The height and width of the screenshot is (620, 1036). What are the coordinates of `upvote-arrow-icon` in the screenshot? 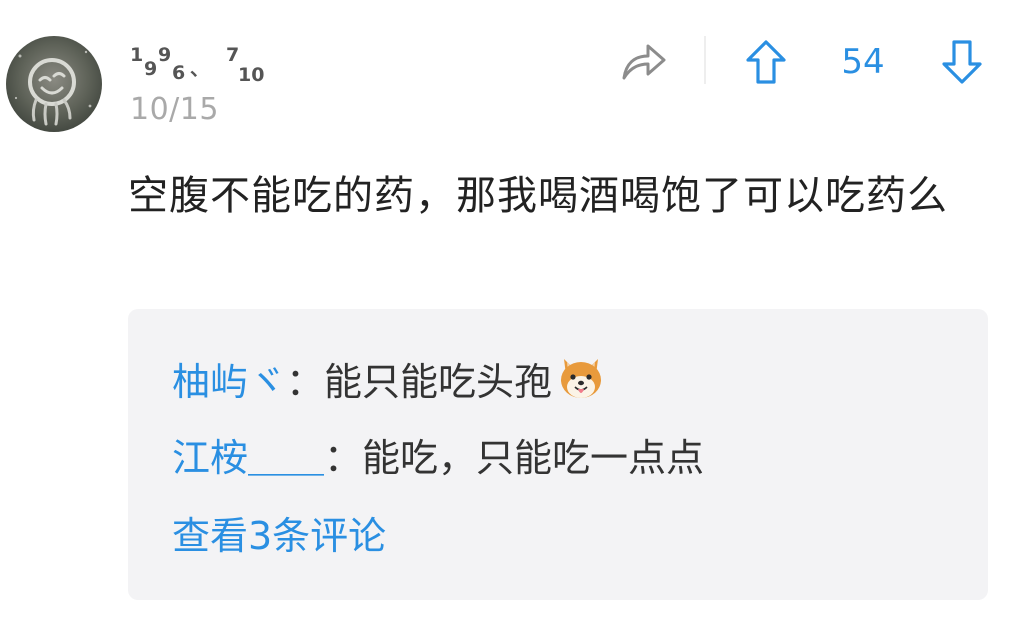 It's located at (766, 62).